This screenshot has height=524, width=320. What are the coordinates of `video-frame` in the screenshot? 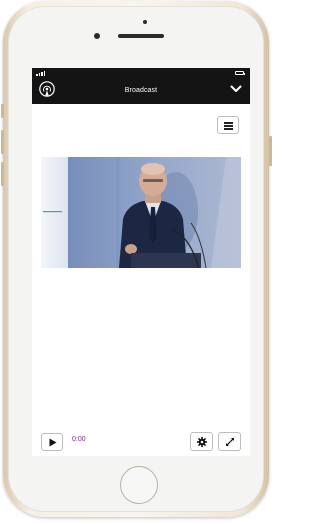 It's located at (141, 212).